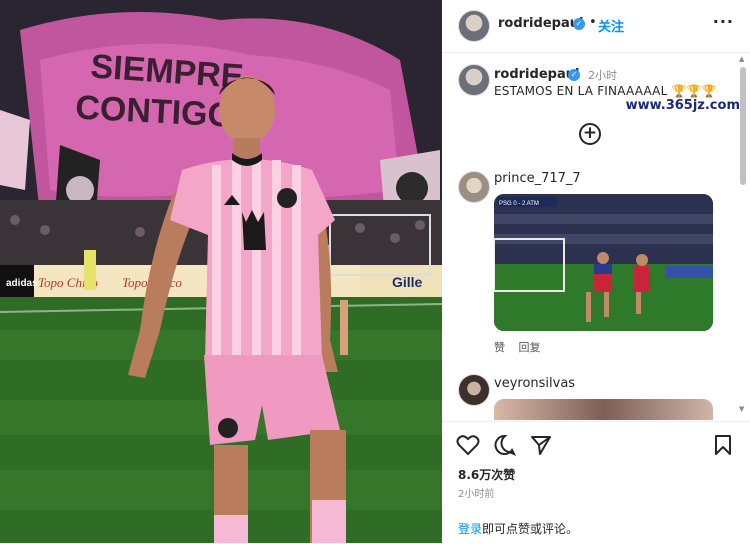 This screenshot has width=750, height=544. Describe the element at coordinates (476, 494) in the screenshot. I see `post-time: 2小时前` at that location.